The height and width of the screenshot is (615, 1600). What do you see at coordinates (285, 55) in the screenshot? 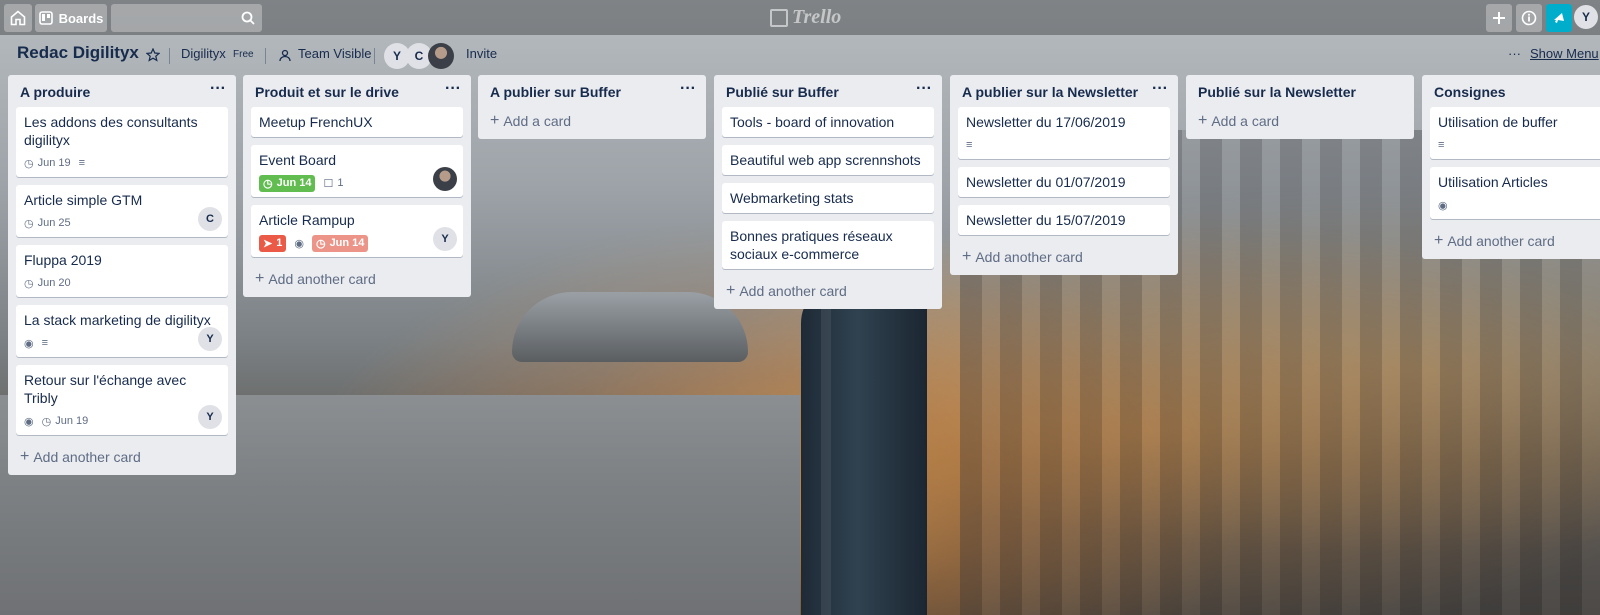
I see `team-icon` at bounding box center [285, 55].